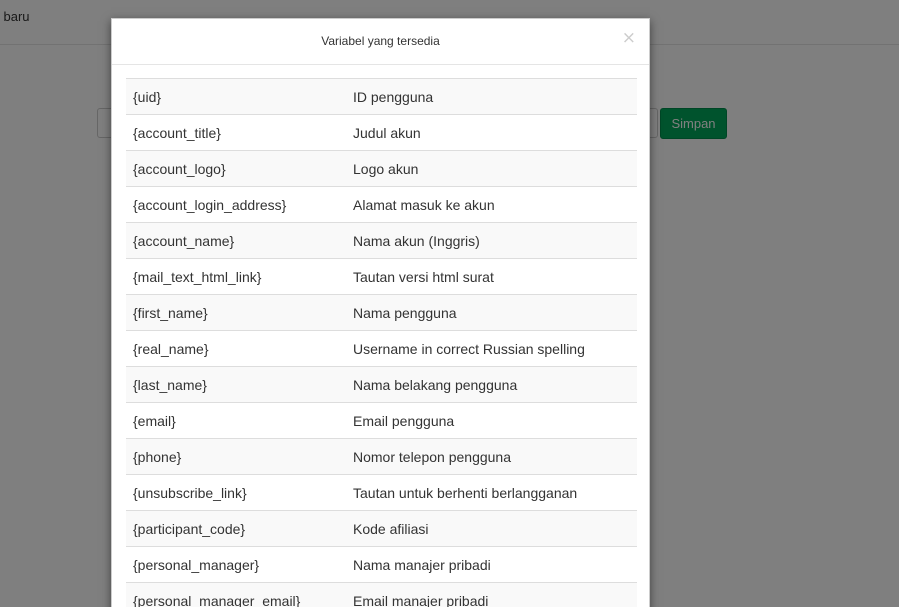 The height and width of the screenshot is (607, 899). I want to click on variable-name: {real_name}, so click(236, 348).